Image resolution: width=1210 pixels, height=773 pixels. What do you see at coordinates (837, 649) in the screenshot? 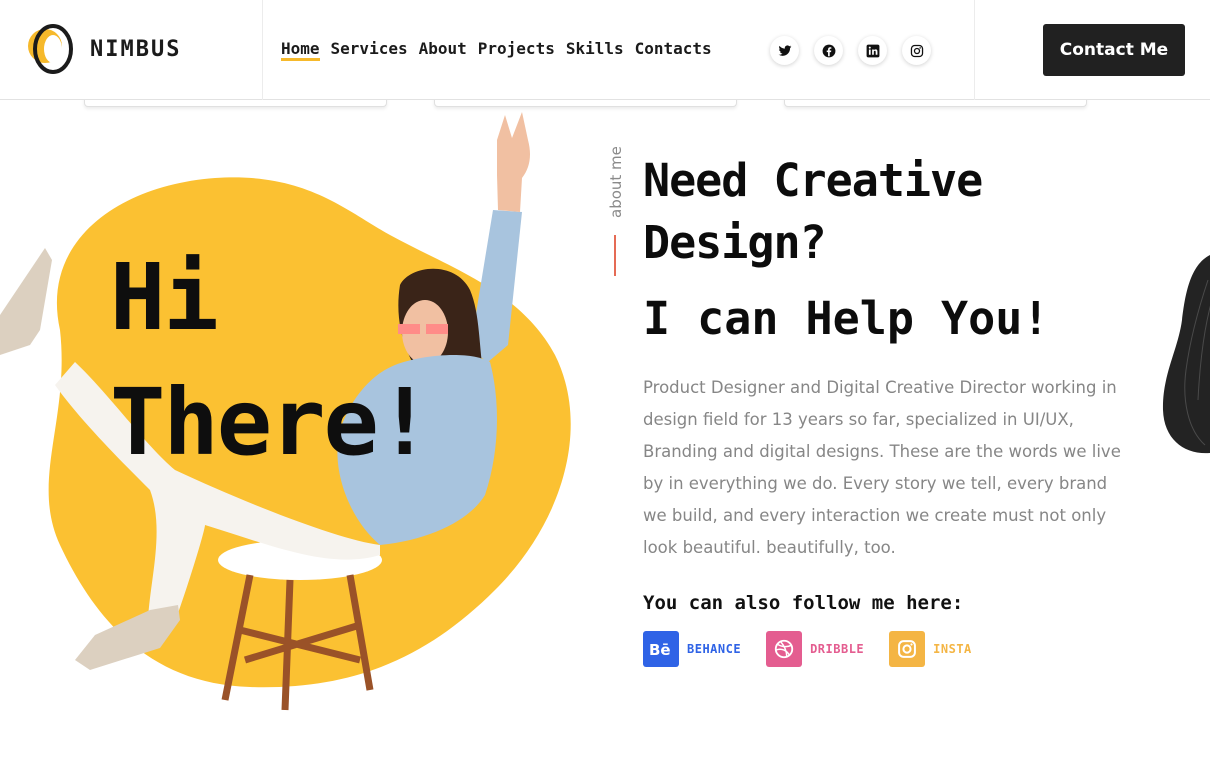
I see `dribbble-label: DRIBBLE` at bounding box center [837, 649].